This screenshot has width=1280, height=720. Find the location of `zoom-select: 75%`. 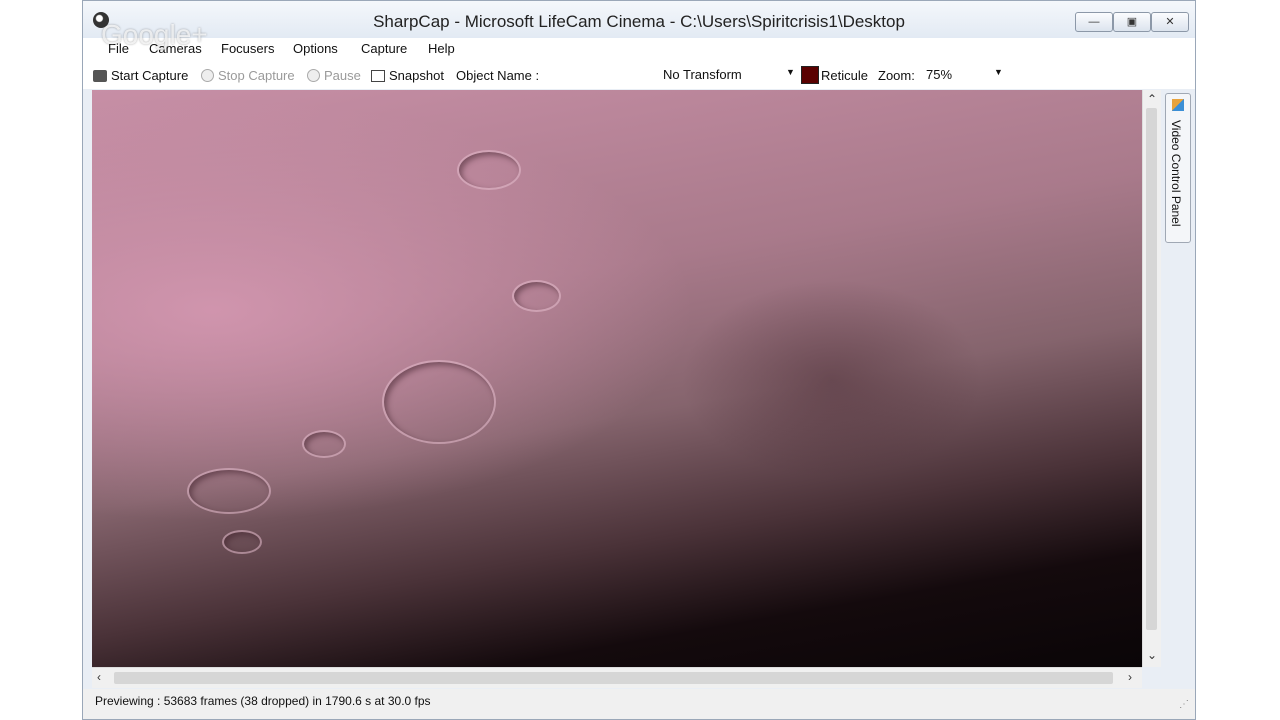

zoom-select: 75% is located at coordinates (939, 74).